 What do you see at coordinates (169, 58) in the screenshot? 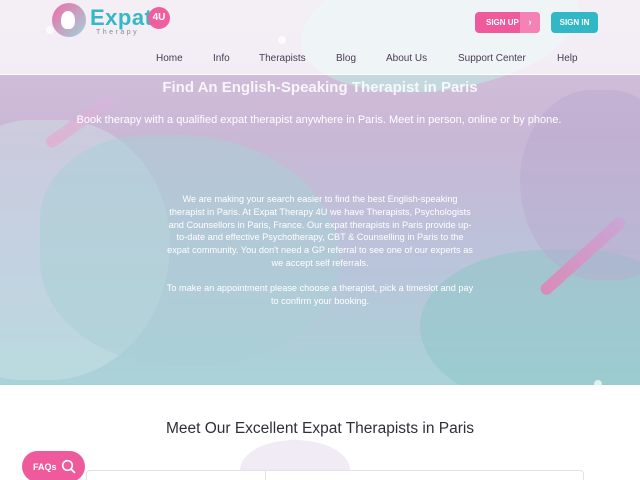
I see `nav-item-home: Home` at bounding box center [169, 58].